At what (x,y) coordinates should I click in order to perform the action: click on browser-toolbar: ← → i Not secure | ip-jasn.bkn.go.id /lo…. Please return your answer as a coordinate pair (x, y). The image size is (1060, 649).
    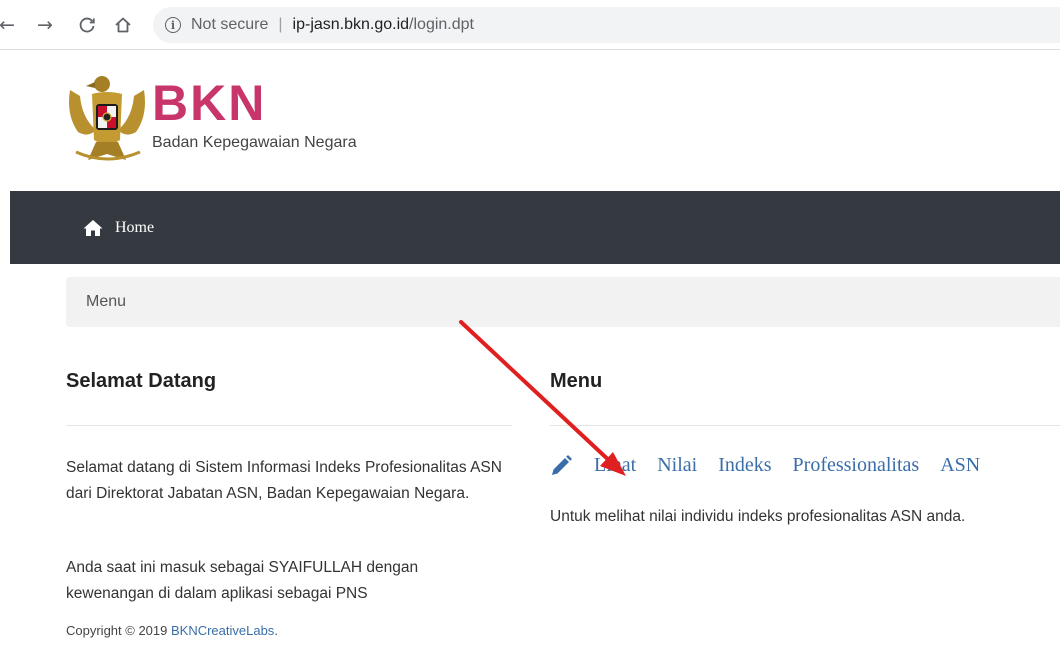
    Looking at the image, I should click on (530, 25).